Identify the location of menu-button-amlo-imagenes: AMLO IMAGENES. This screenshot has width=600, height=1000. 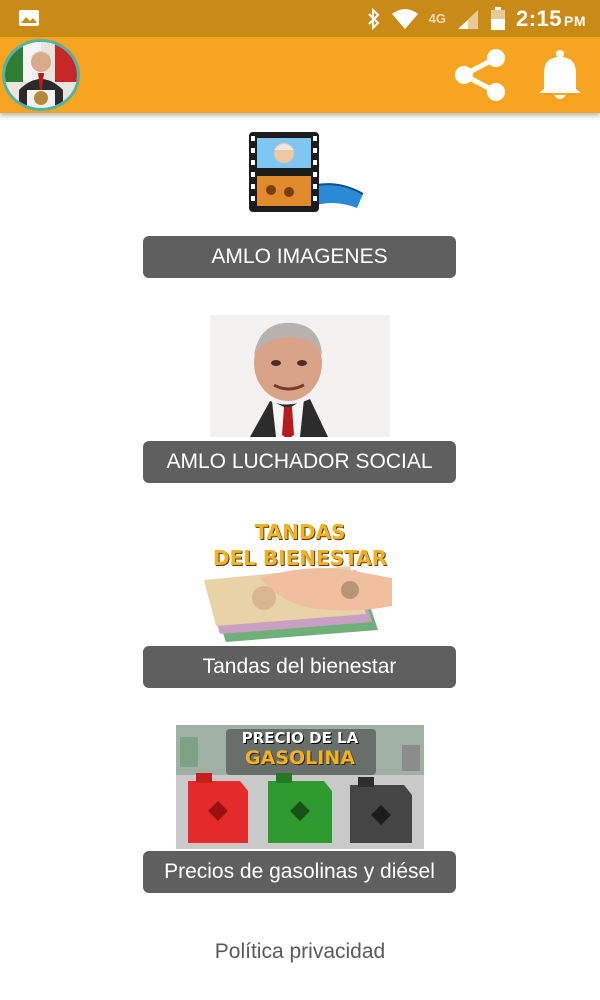
(299, 257).